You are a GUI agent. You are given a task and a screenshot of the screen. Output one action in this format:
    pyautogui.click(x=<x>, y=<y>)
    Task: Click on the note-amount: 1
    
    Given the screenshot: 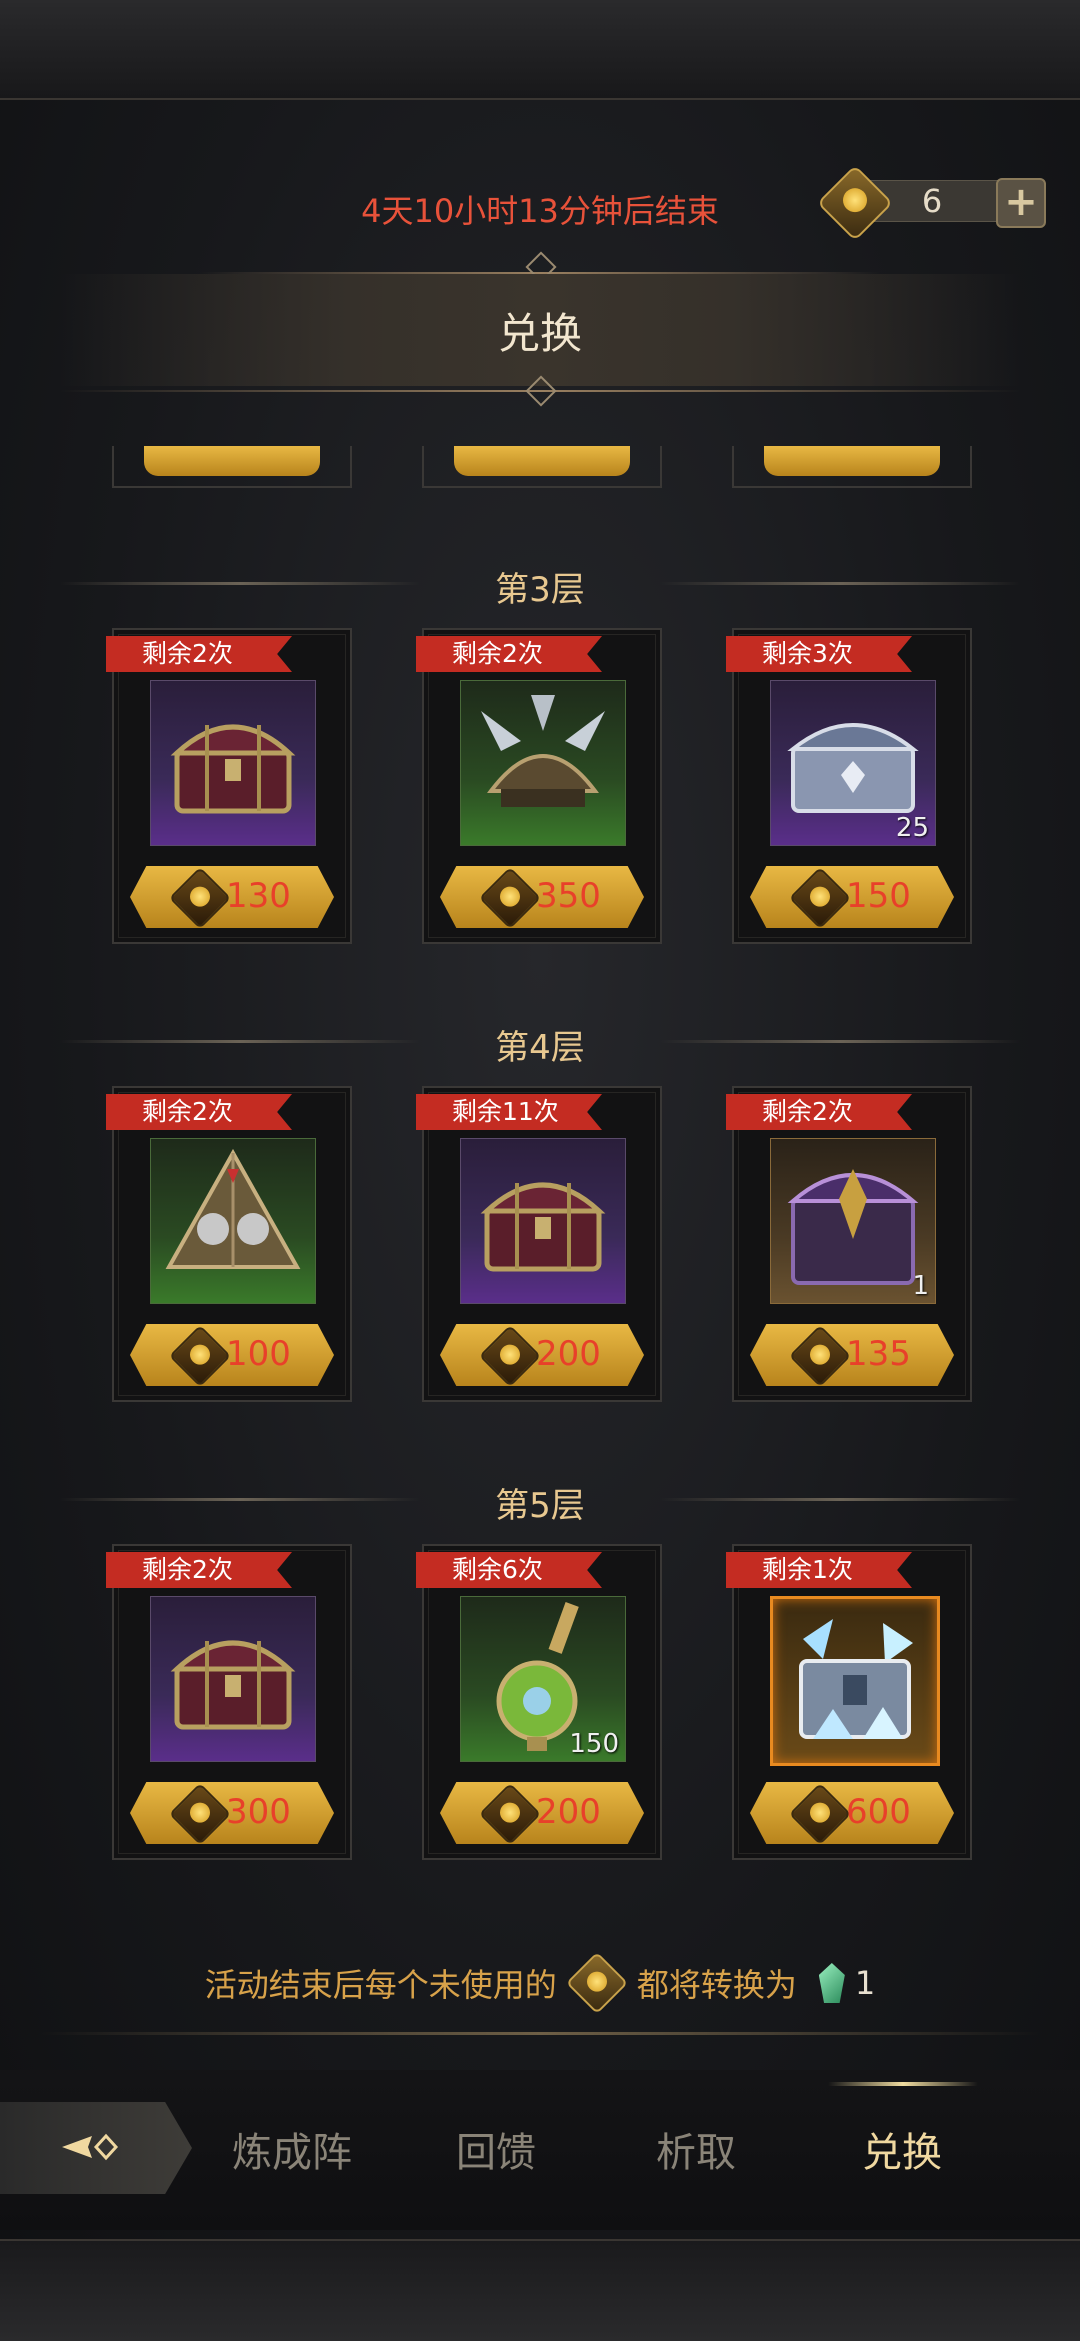 What is the action you would take?
    pyautogui.click(x=865, y=1983)
    